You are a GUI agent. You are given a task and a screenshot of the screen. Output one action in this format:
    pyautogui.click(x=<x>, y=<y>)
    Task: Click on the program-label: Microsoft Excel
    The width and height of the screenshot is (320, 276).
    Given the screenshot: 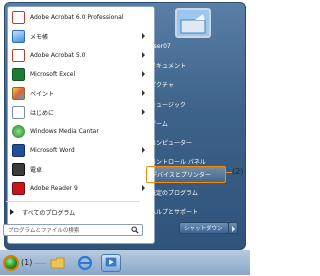 What is the action you would take?
    pyautogui.click(x=53, y=74)
    